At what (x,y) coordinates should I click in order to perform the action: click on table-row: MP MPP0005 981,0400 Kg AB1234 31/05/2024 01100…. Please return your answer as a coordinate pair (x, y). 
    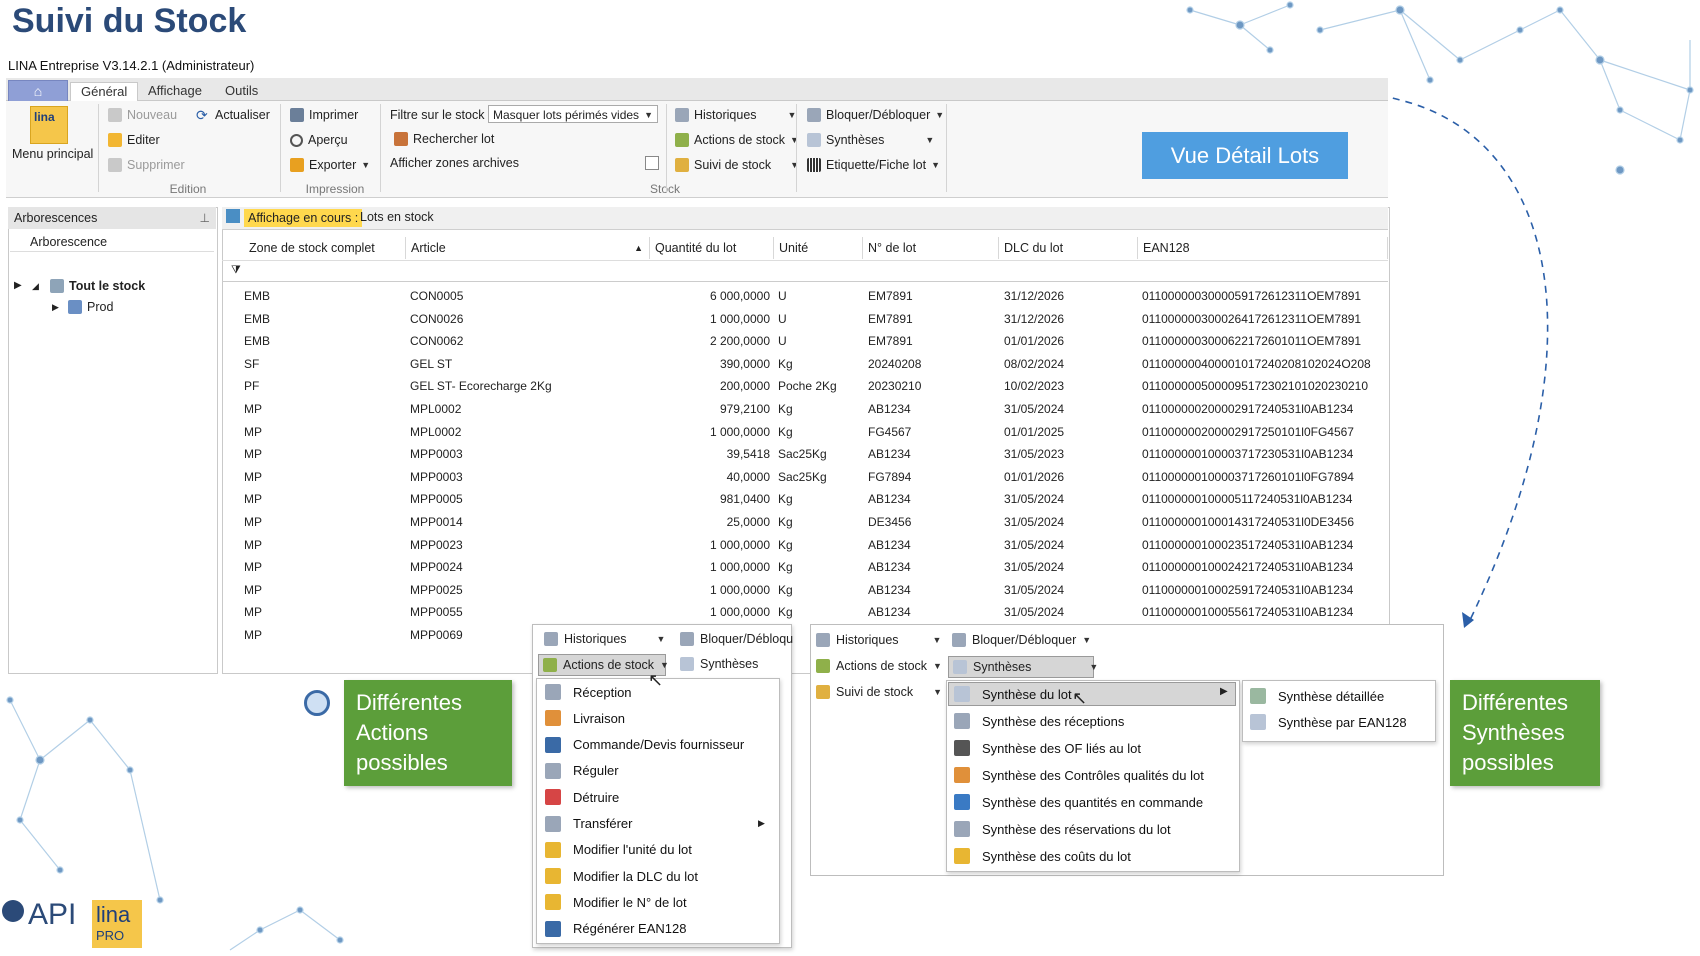
    Looking at the image, I should click on (805, 499).